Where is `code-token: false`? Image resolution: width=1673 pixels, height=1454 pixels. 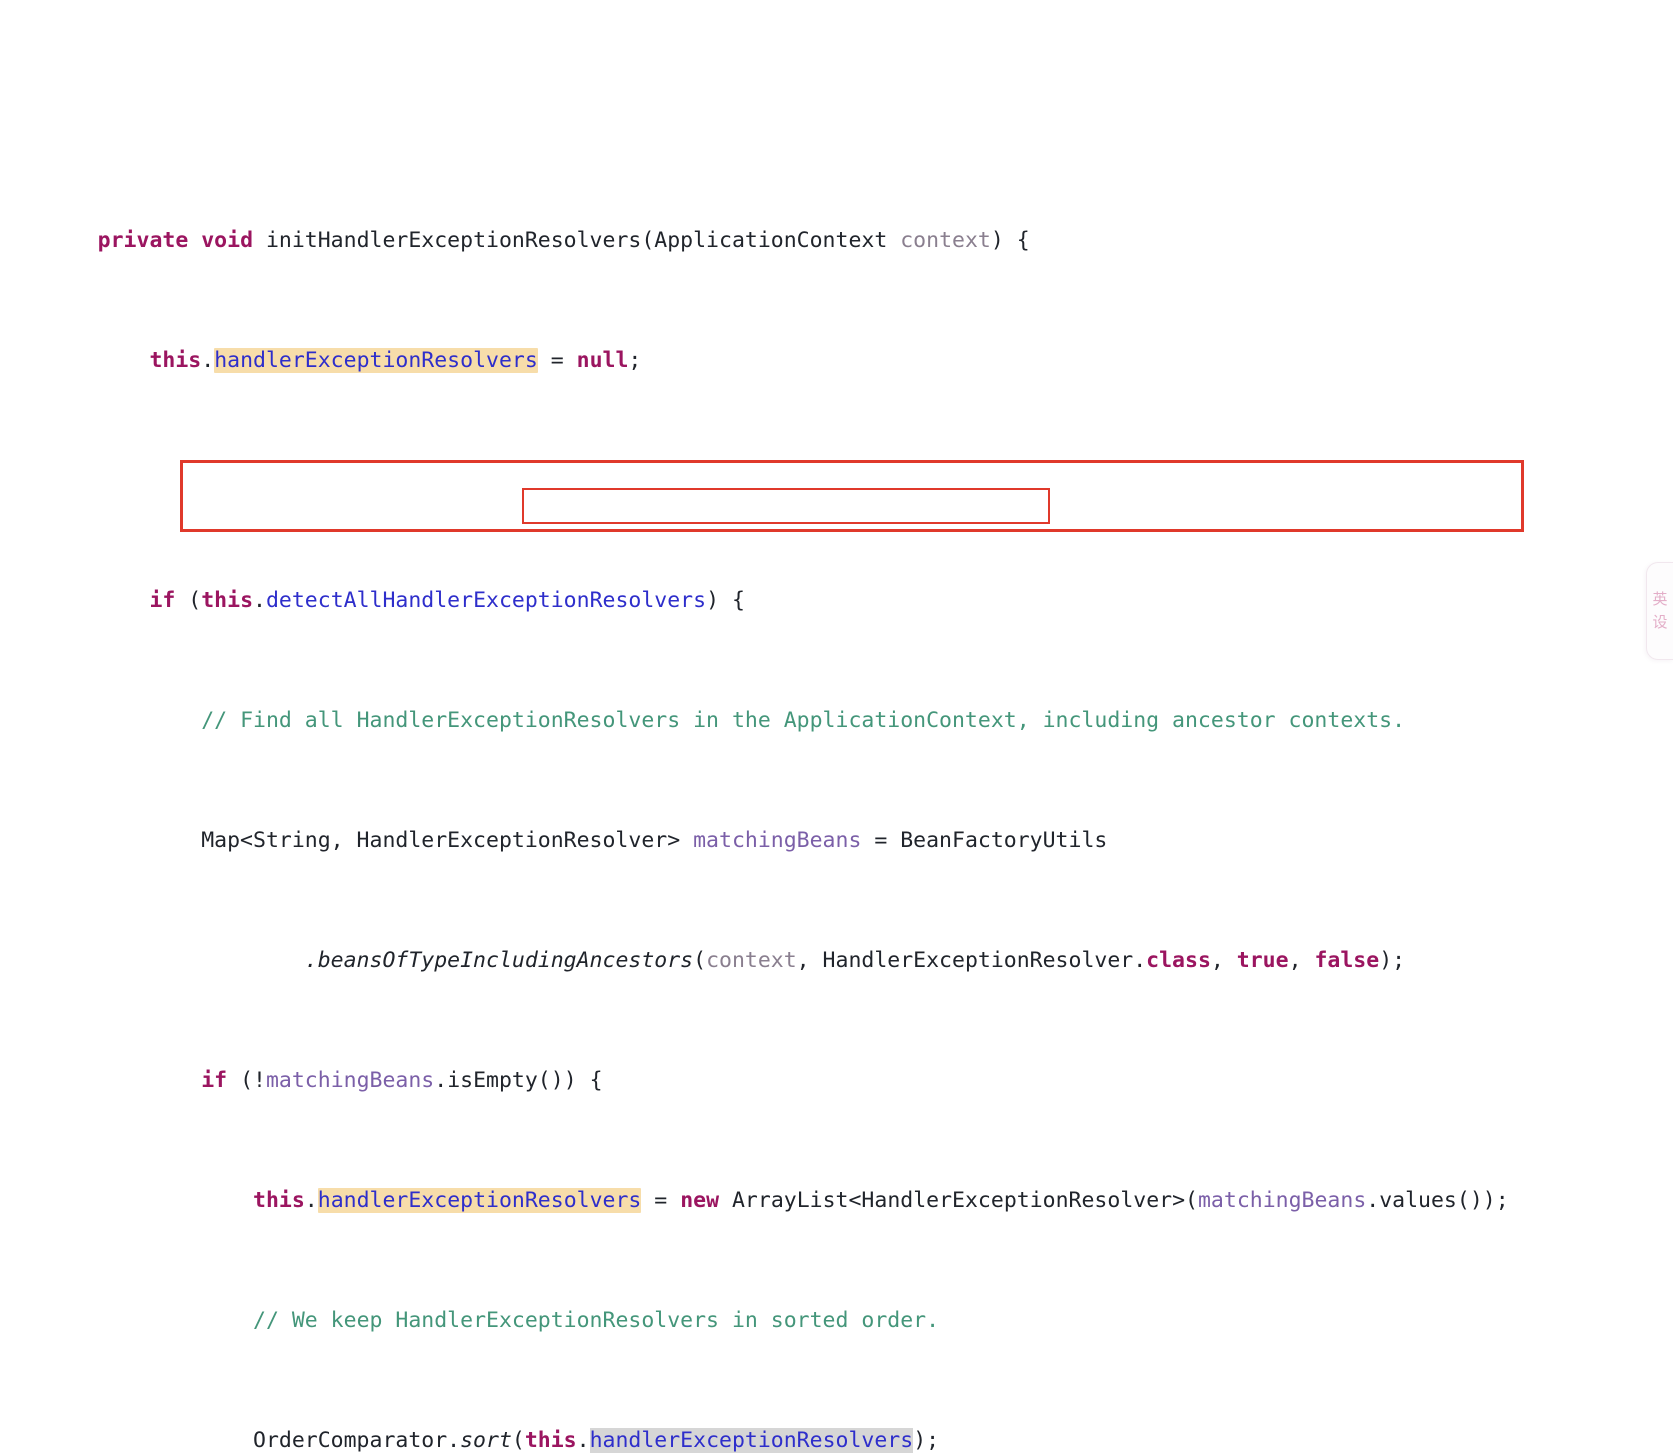
code-token: false is located at coordinates (1347, 960).